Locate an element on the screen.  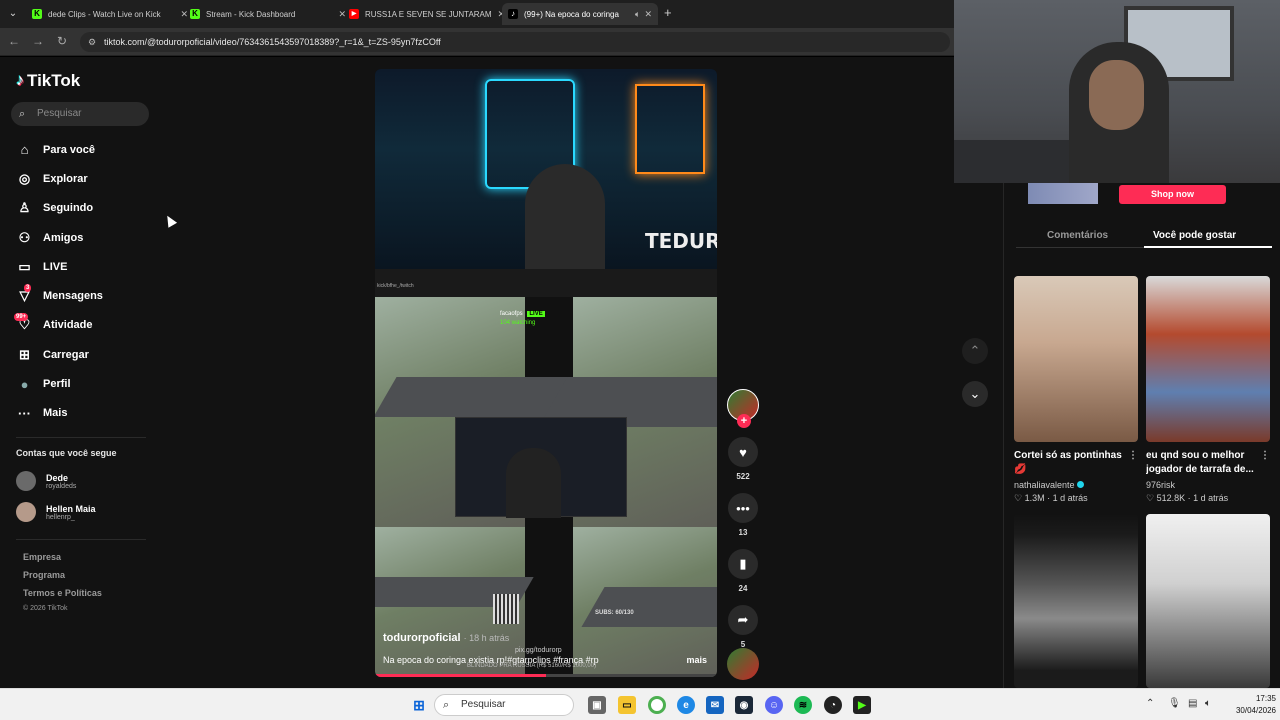
forward-button: → is located at coordinates (38, 41).